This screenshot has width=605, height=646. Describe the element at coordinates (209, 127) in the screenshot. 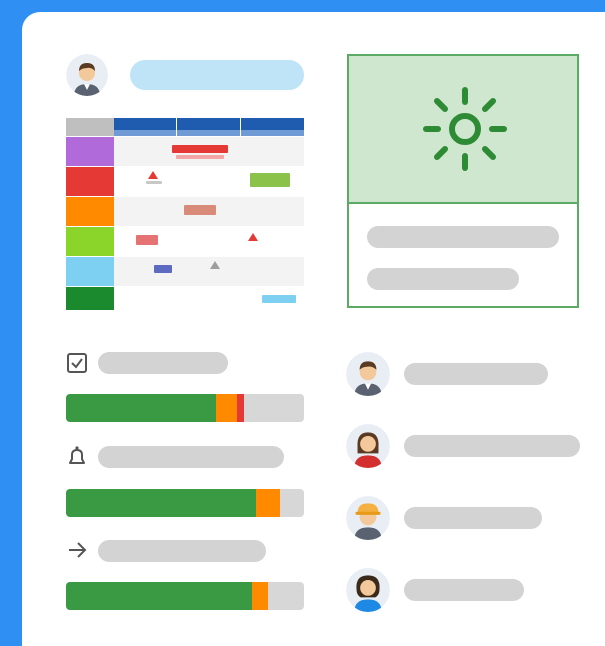

I see `schedule-header` at that location.